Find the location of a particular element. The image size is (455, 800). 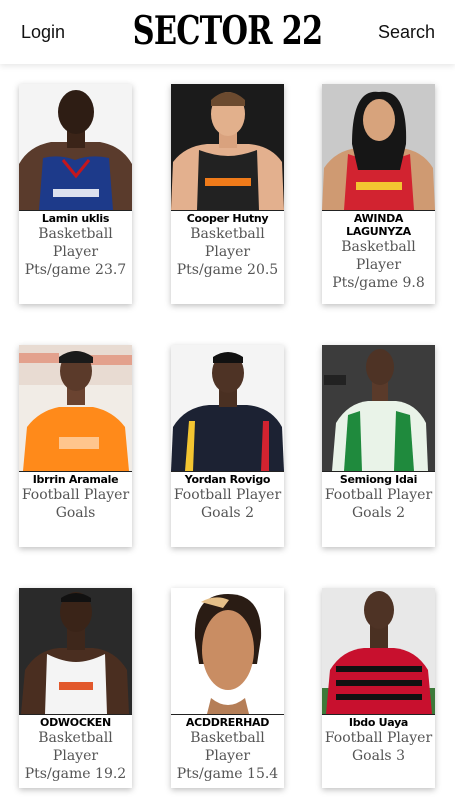

player-stat: Pts/game 20.5 is located at coordinates (227, 270).